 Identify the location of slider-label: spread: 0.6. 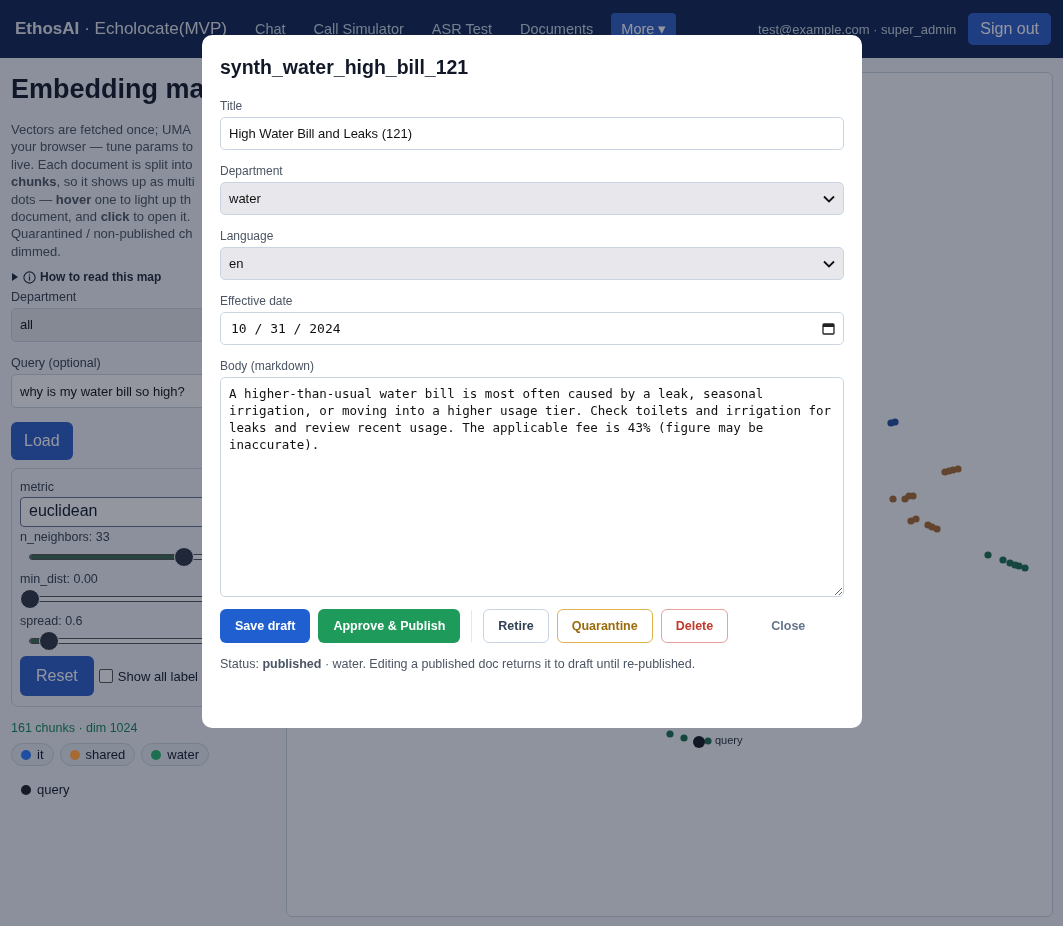
(51, 621).